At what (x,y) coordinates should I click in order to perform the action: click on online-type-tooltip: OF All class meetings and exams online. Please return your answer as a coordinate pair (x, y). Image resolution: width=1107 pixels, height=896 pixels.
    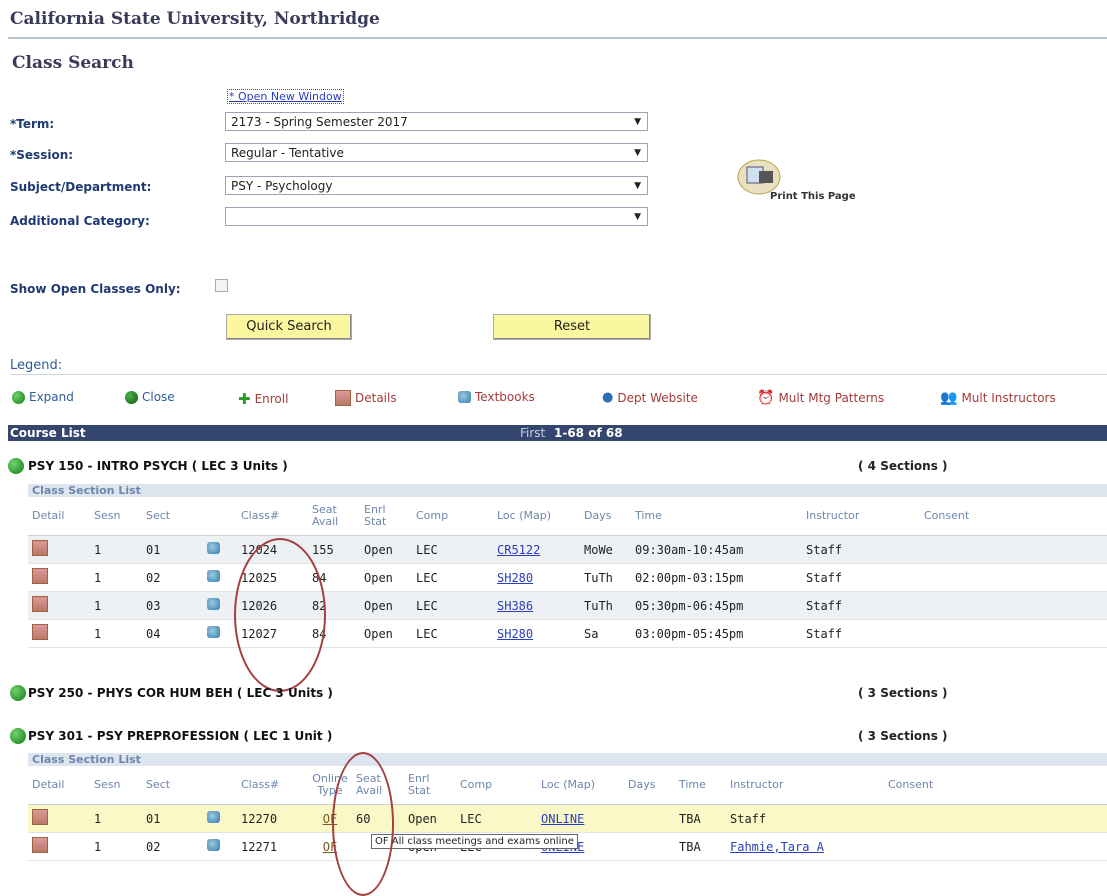
    Looking at the image, I should click on (474, 841).